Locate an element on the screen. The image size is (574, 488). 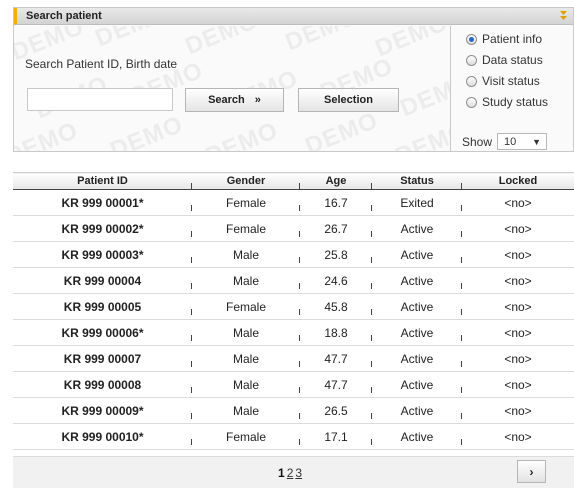
radio-patient-info: Patient info is located at coordinates (504, 39).